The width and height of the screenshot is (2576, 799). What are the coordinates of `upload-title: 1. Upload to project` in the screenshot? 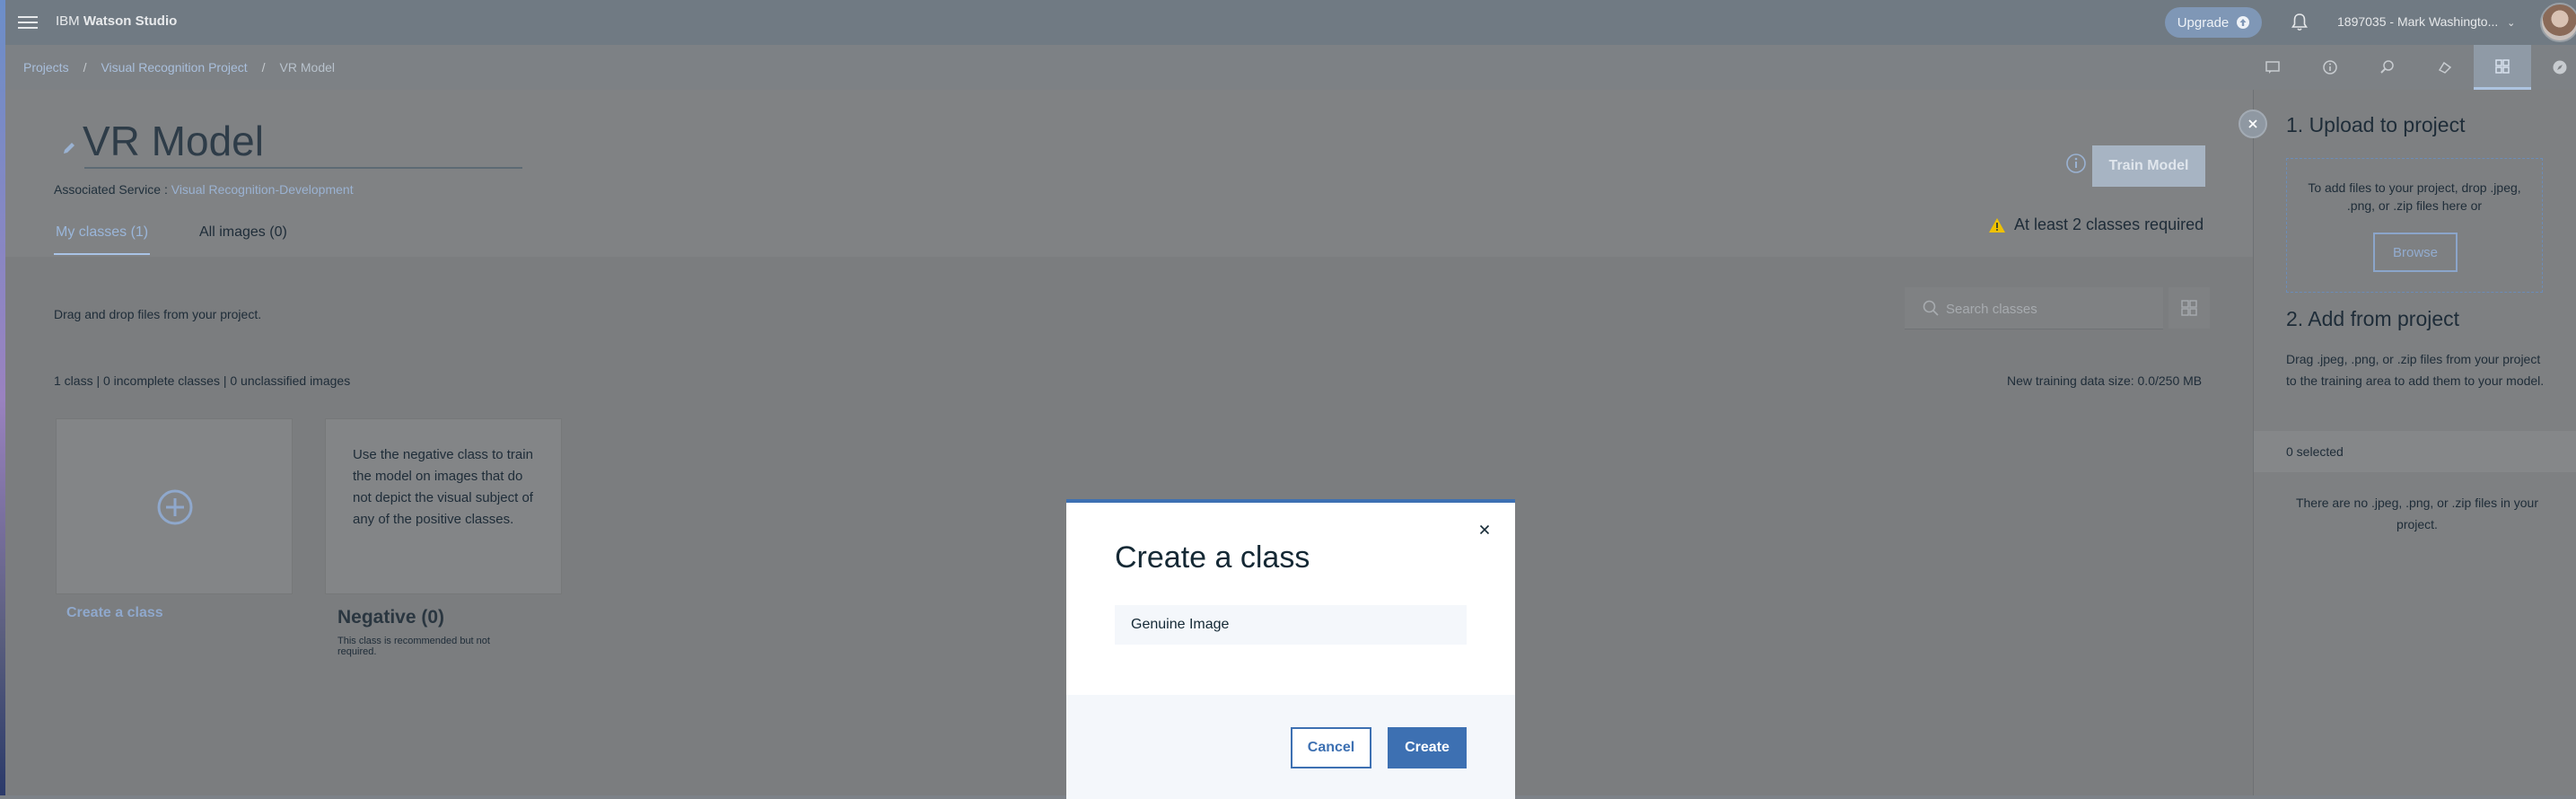 It's located at (2376, 125).